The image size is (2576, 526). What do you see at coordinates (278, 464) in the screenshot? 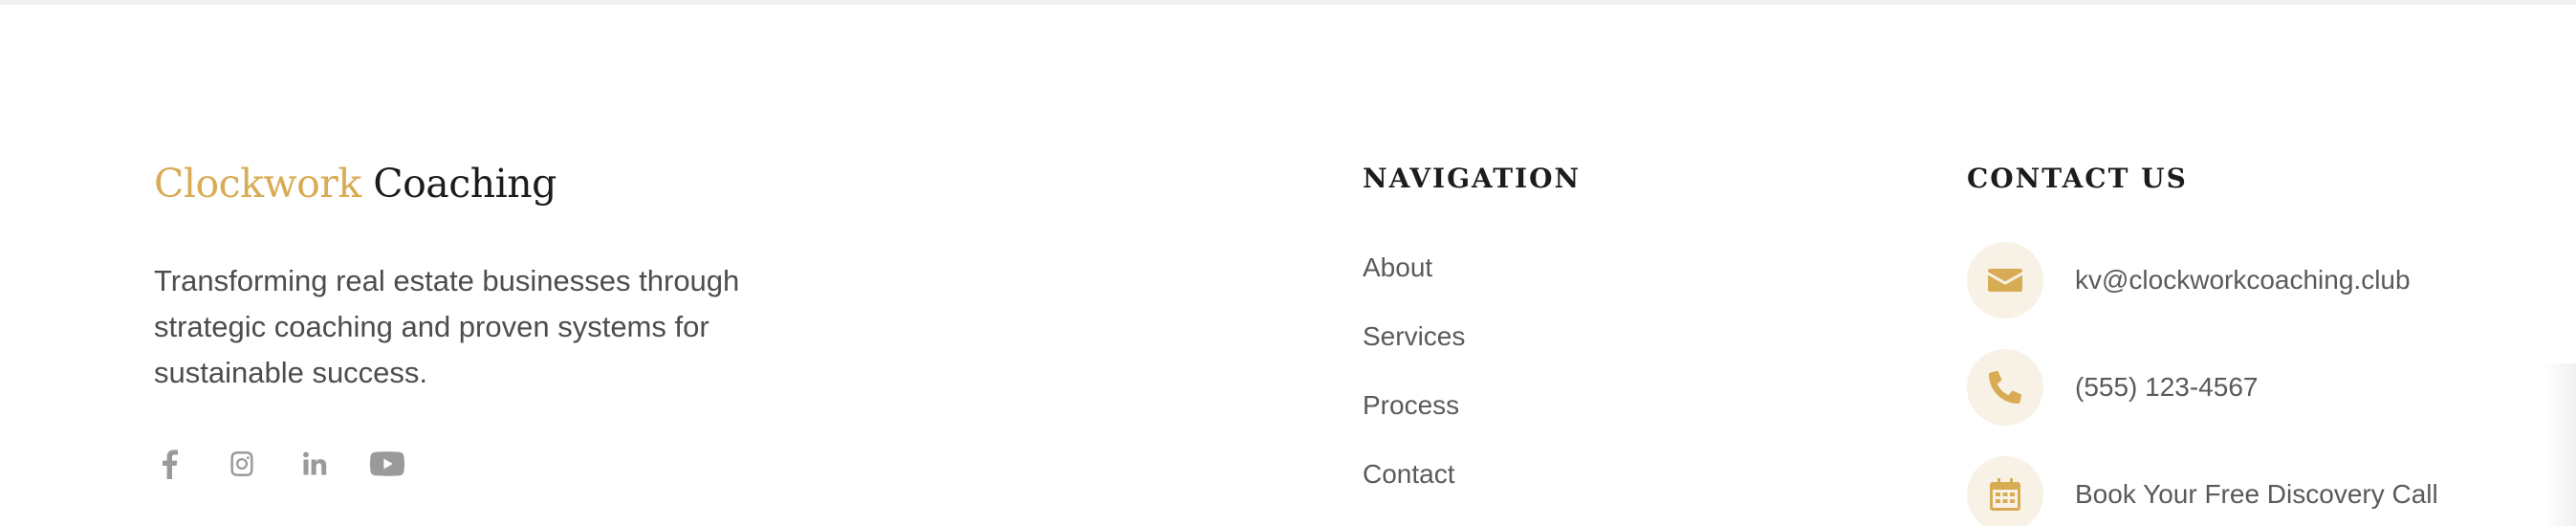
I see `social-links` at bounding box center [278, 464].